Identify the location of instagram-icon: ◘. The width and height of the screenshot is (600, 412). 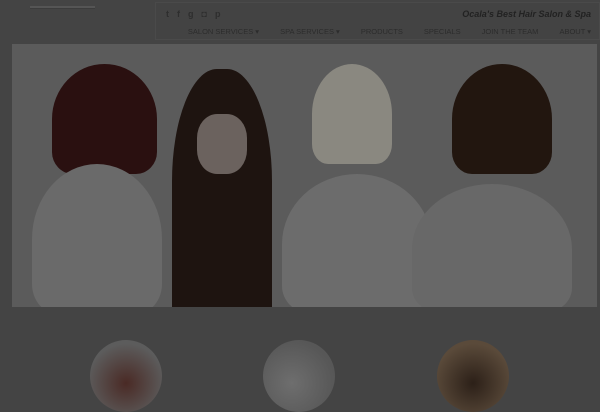
(204, 14).